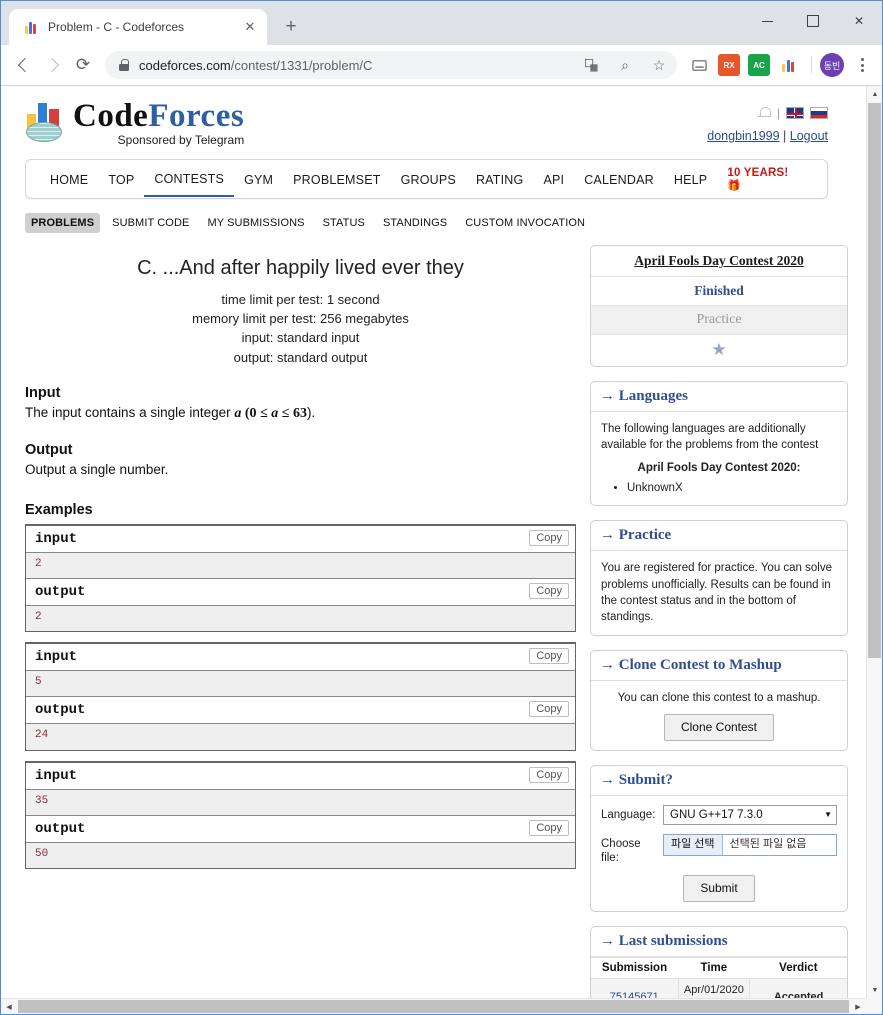 This screenshot has width=883, height=1015. What do you see at coordinates (719, 666) in the screenshot?
I see `clone-contest-box-title: → Clone Contest to Mashup` at bounding box center [719, 666].